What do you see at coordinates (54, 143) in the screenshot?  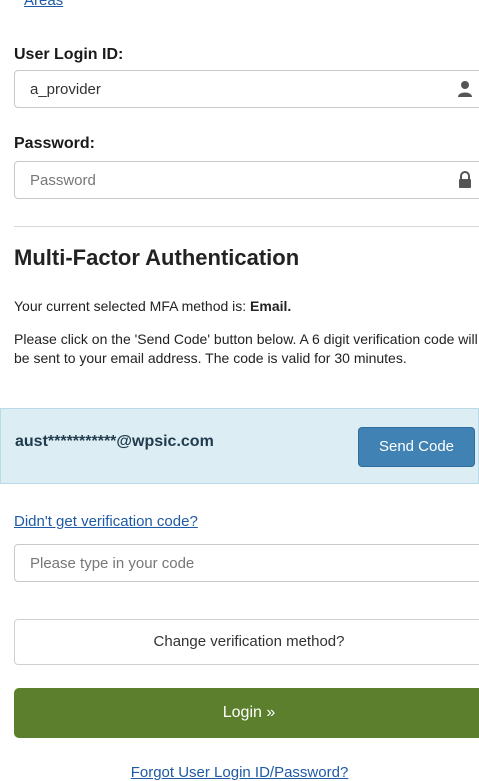 I see `password-label: Password:` at bounding box center [54, 143].